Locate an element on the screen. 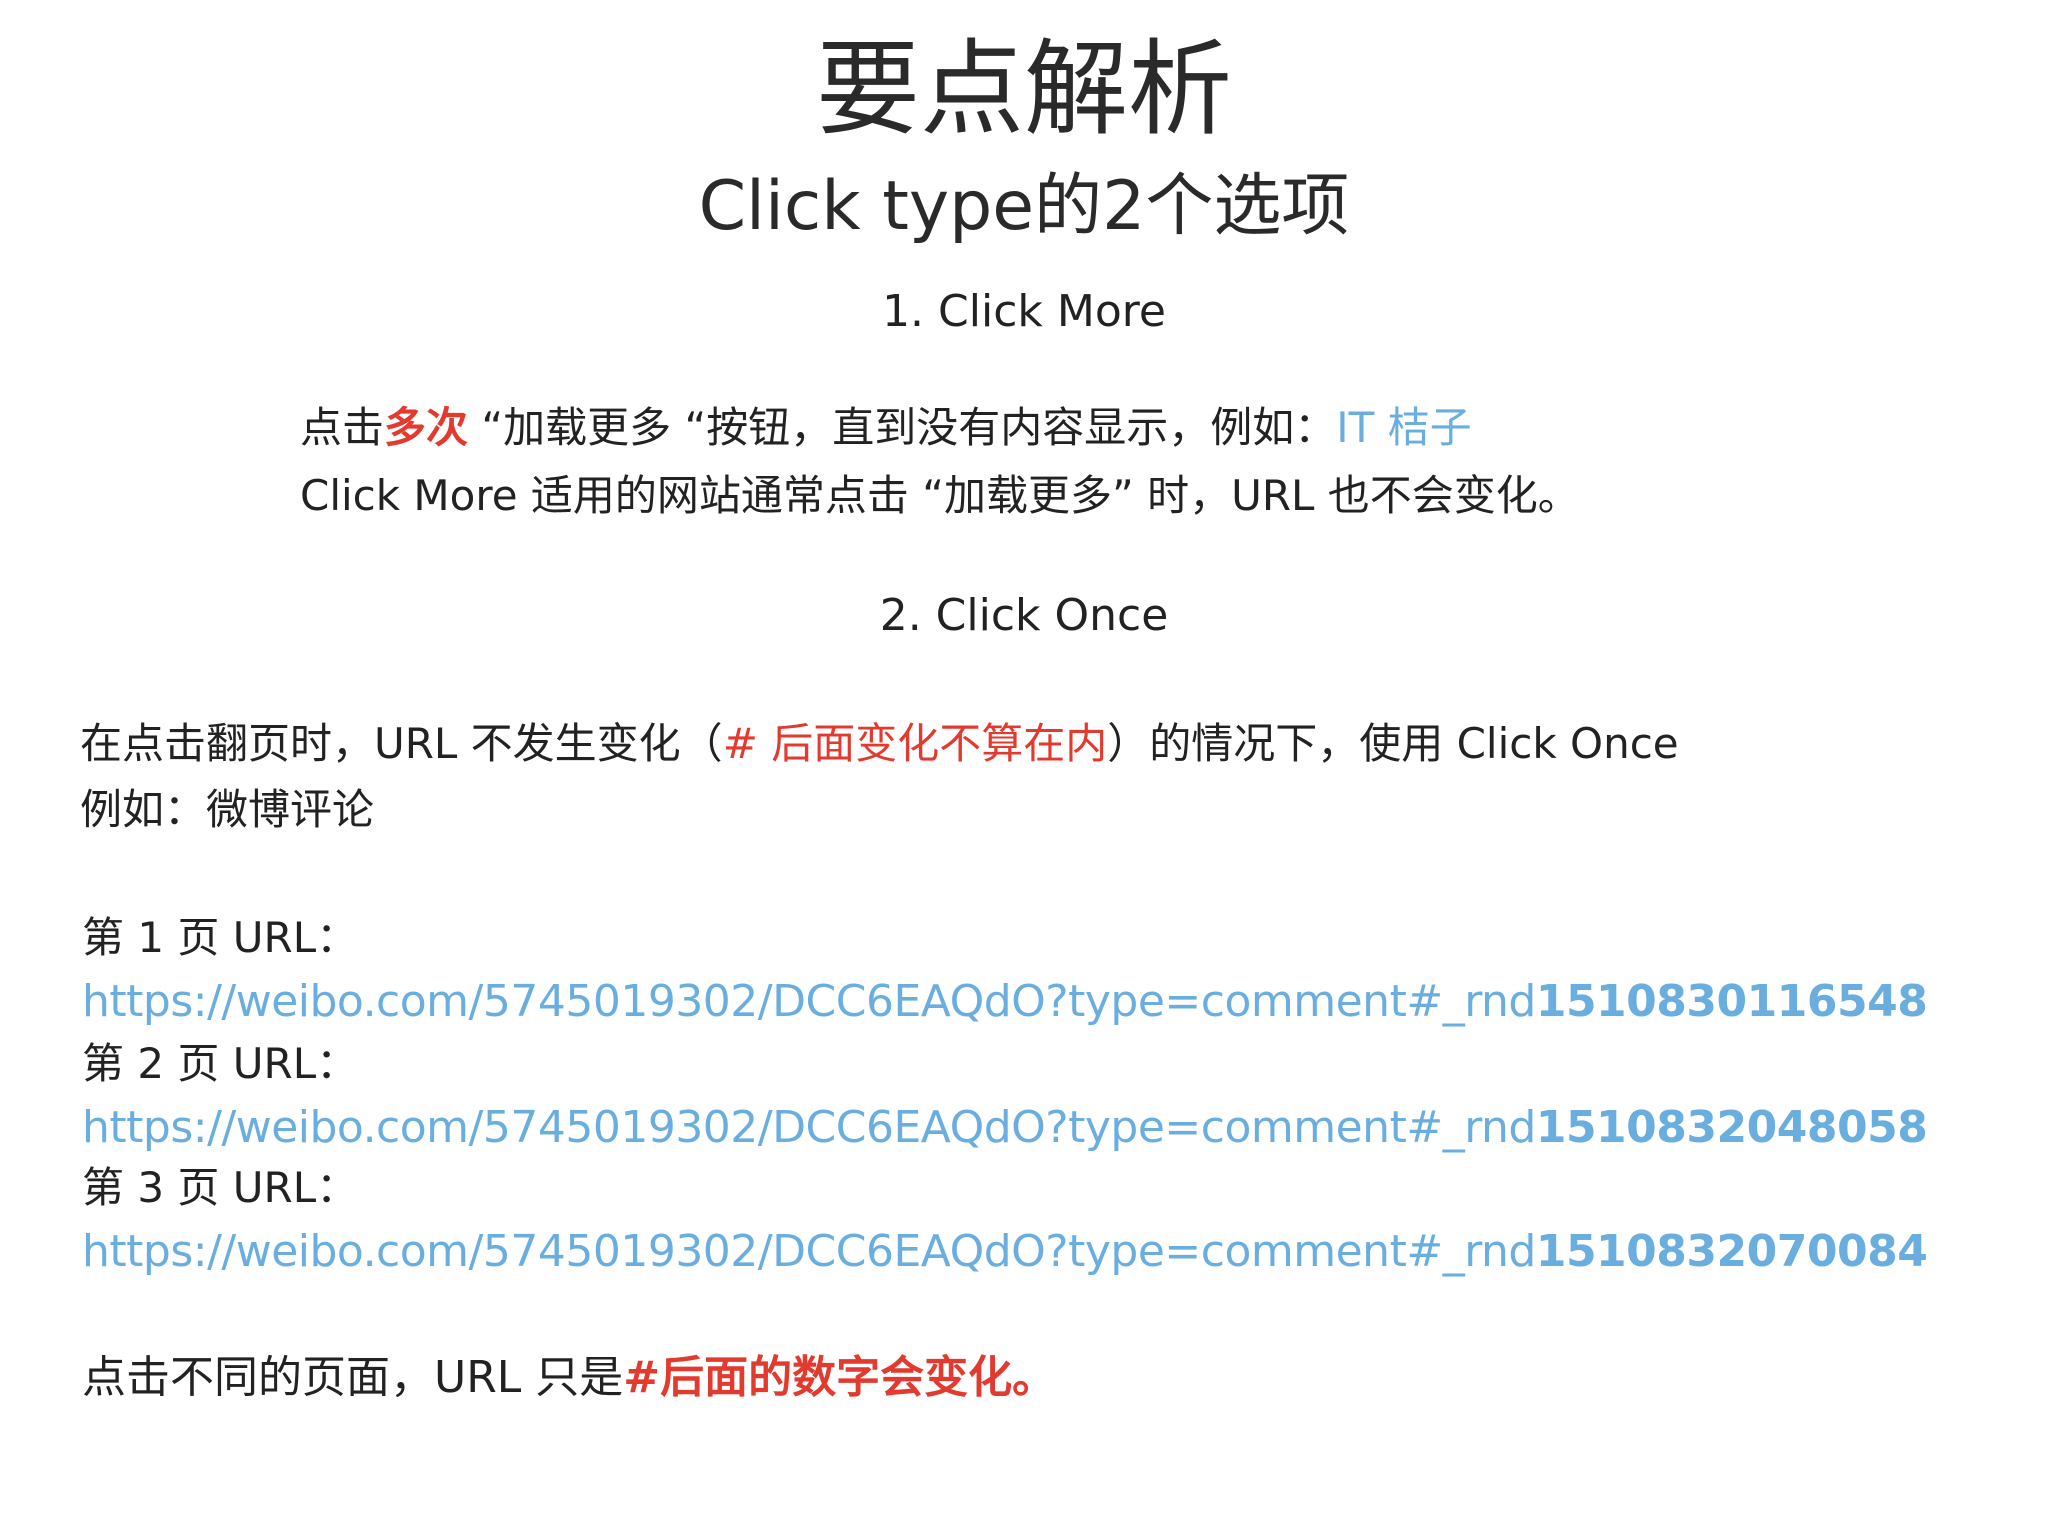  click-more-description: 点击多次 “加载更多 “按钮，直到没有内容显示，例如：IT 桔子 is located at coordinates (886, 428).